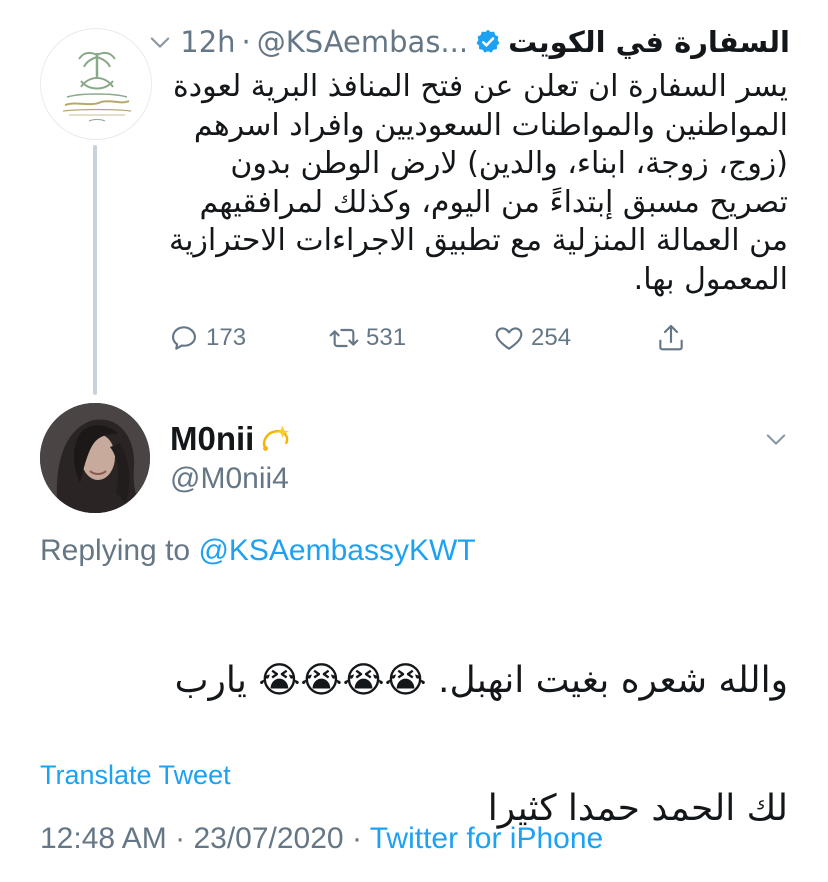  I want to click on saudi-emblem-icon, so click(97, 86).